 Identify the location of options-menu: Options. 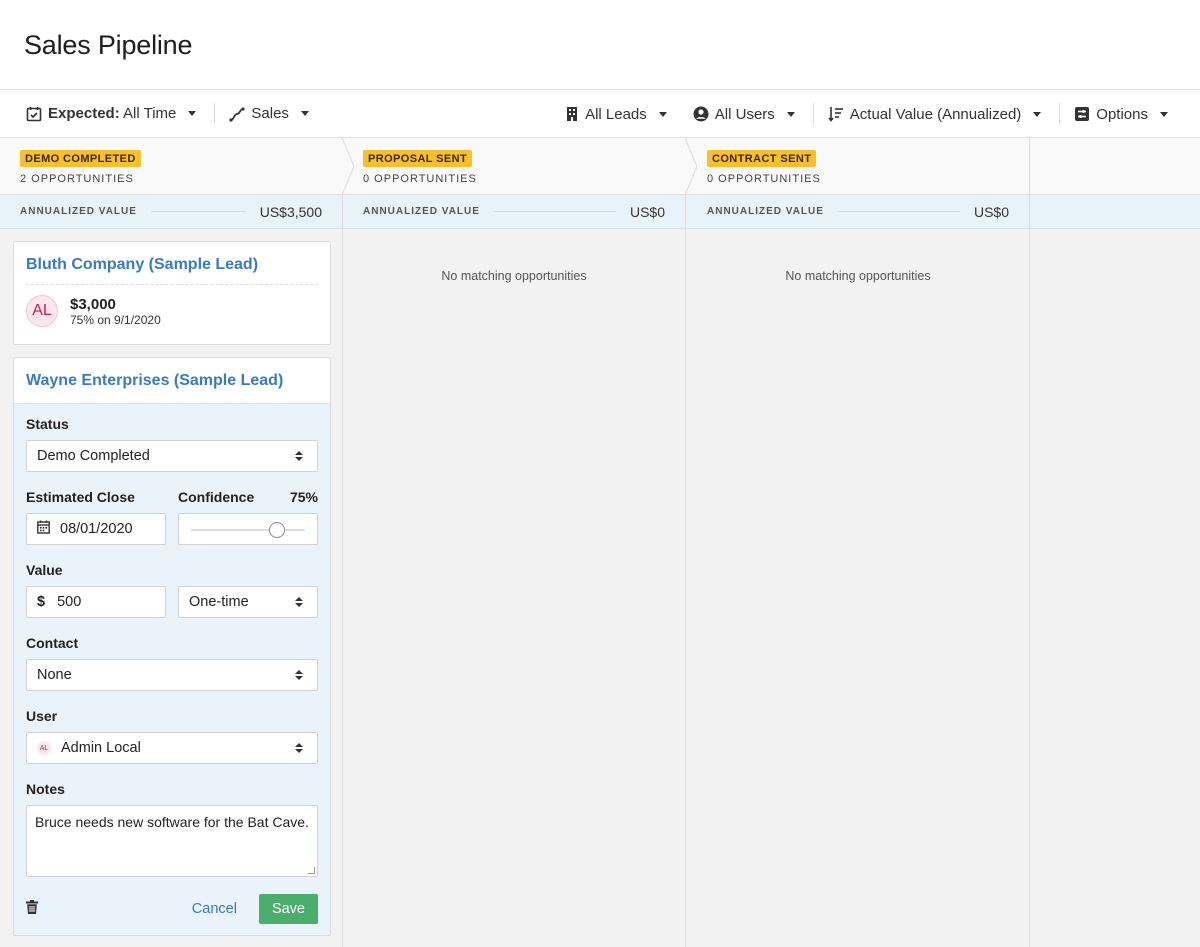
(1121, 114).